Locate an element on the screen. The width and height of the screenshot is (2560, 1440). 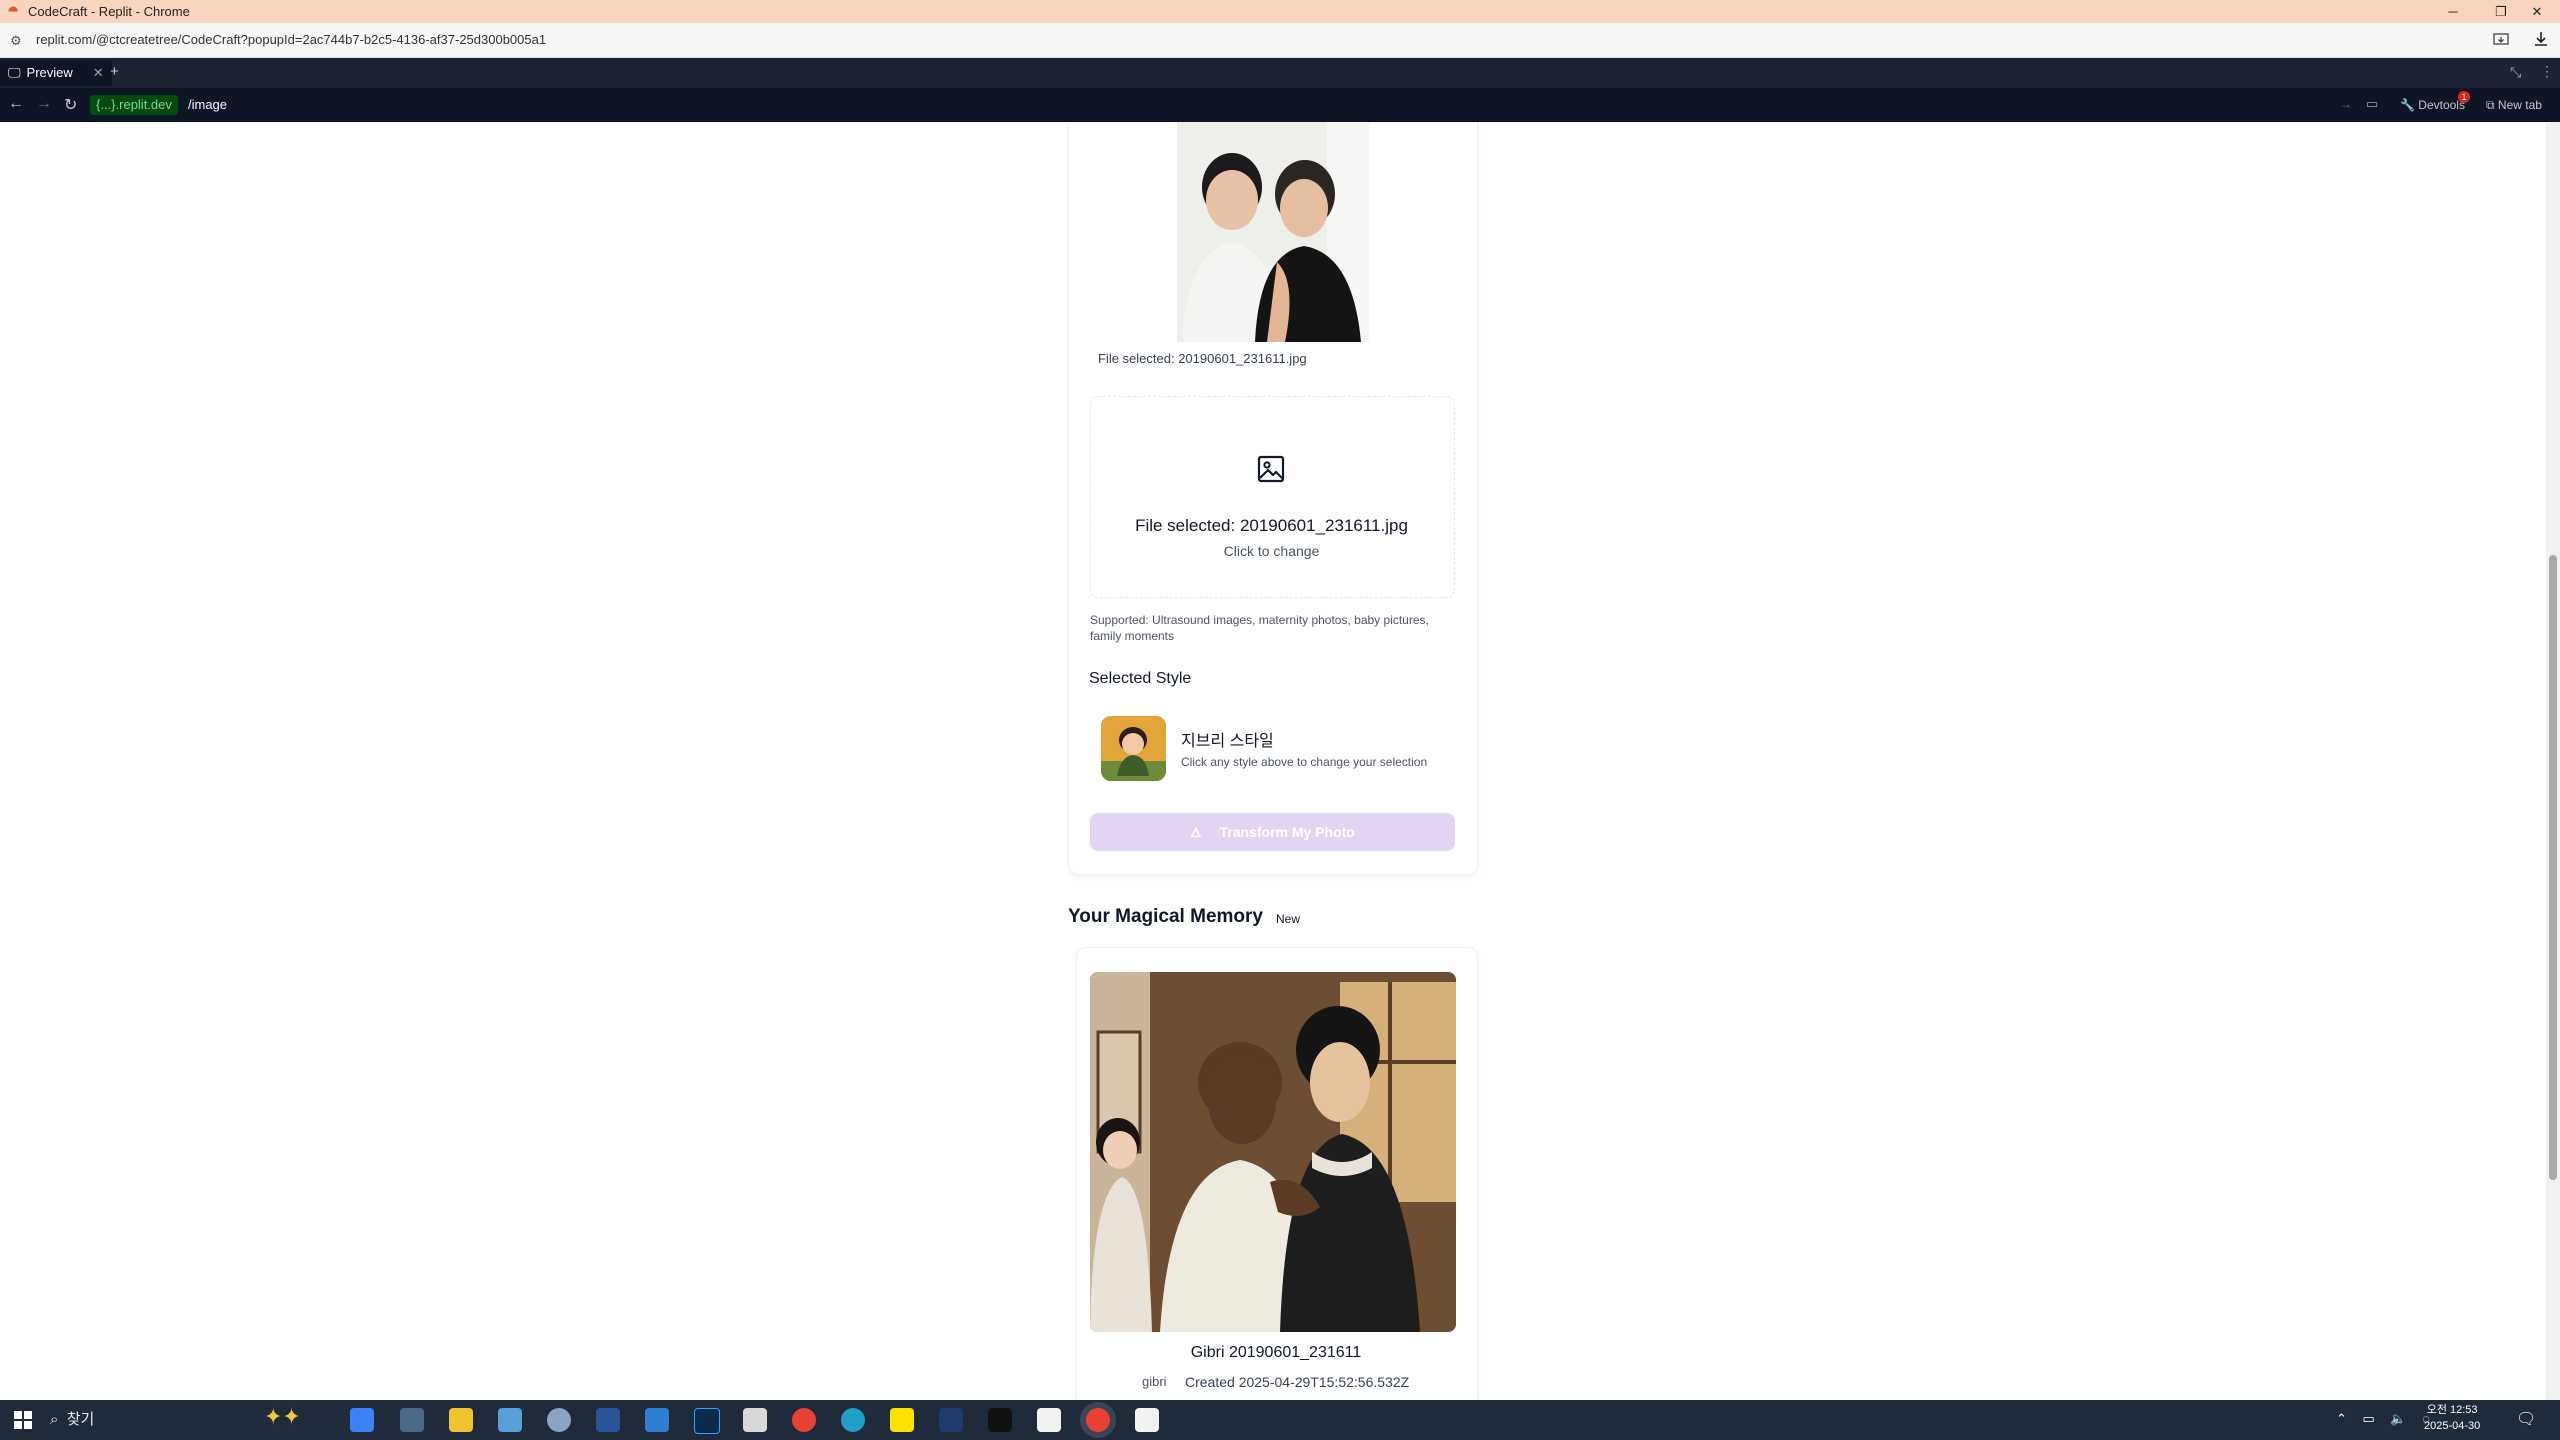
app-circle-icon is located at coordinates (559, 1420).